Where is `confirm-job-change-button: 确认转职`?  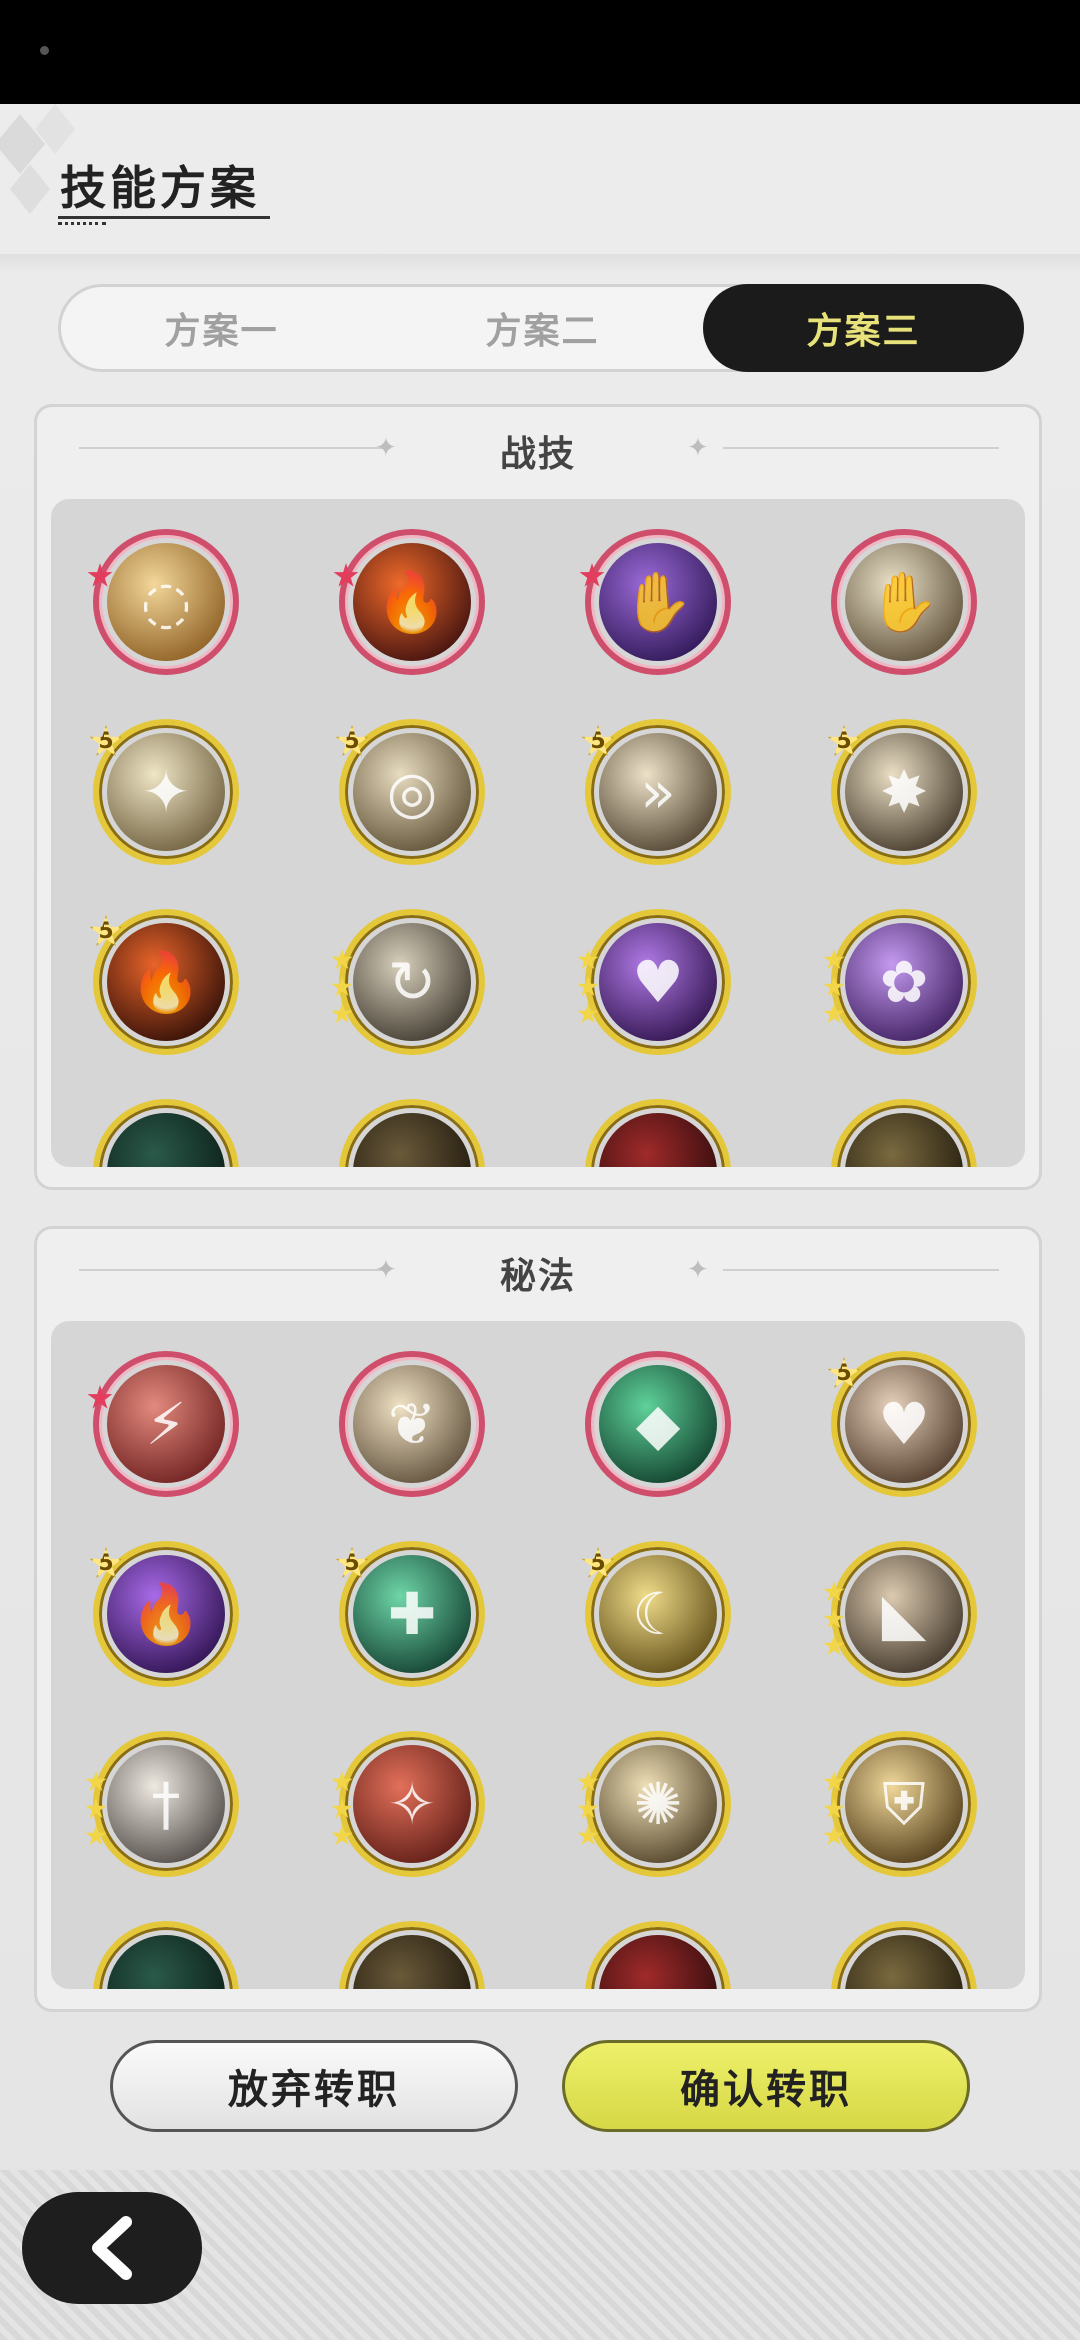
confirm-job-change-button: 确认转职 is located at coordinates (766, 2086).